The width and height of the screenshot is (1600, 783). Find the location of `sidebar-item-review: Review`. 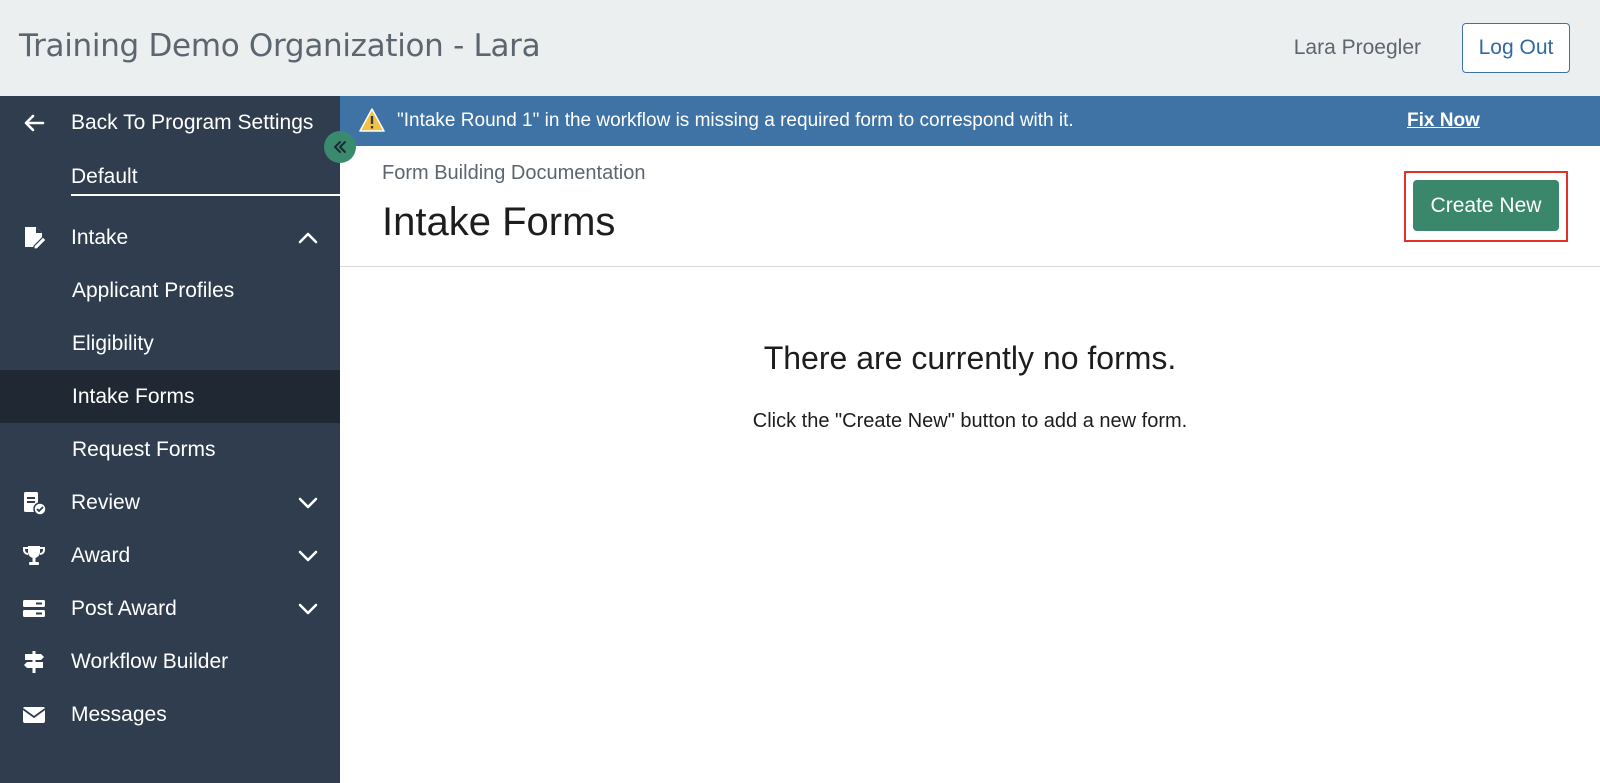

sidebar-item-review: Review is located at coordinates (170, 502).